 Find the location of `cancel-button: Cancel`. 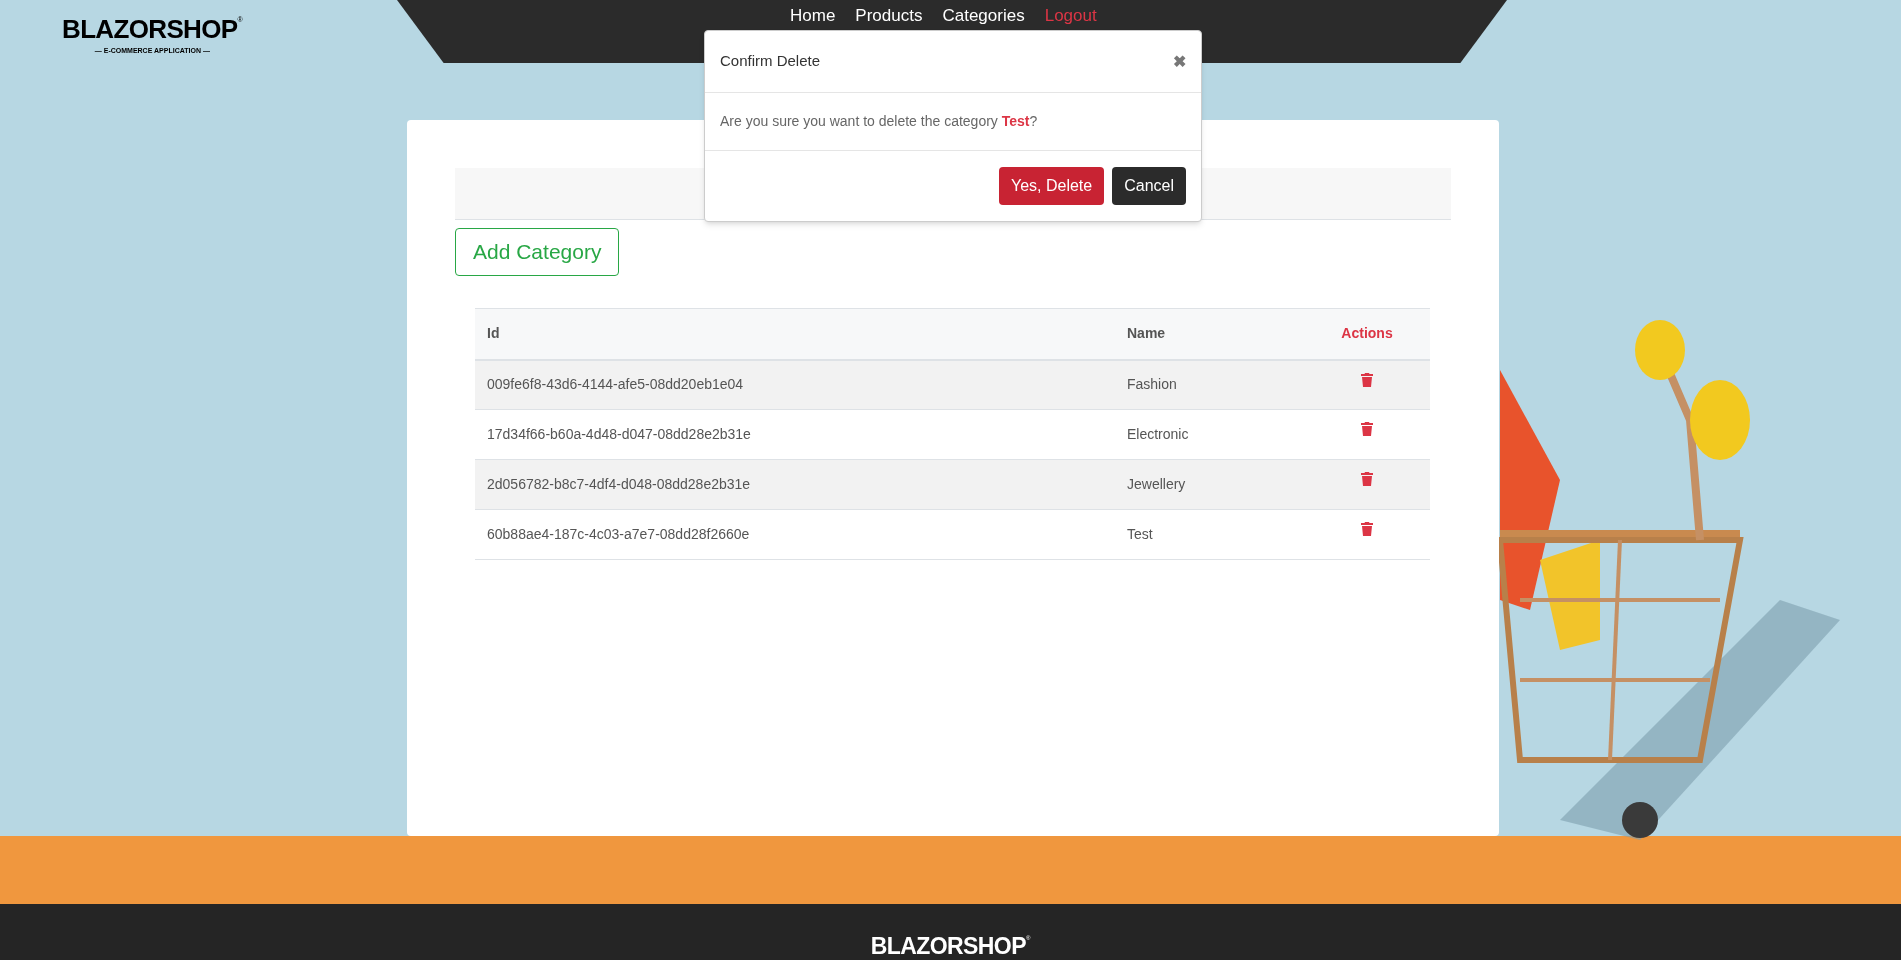

cancel-button: Cancel is located at coordinates (1149, 186).